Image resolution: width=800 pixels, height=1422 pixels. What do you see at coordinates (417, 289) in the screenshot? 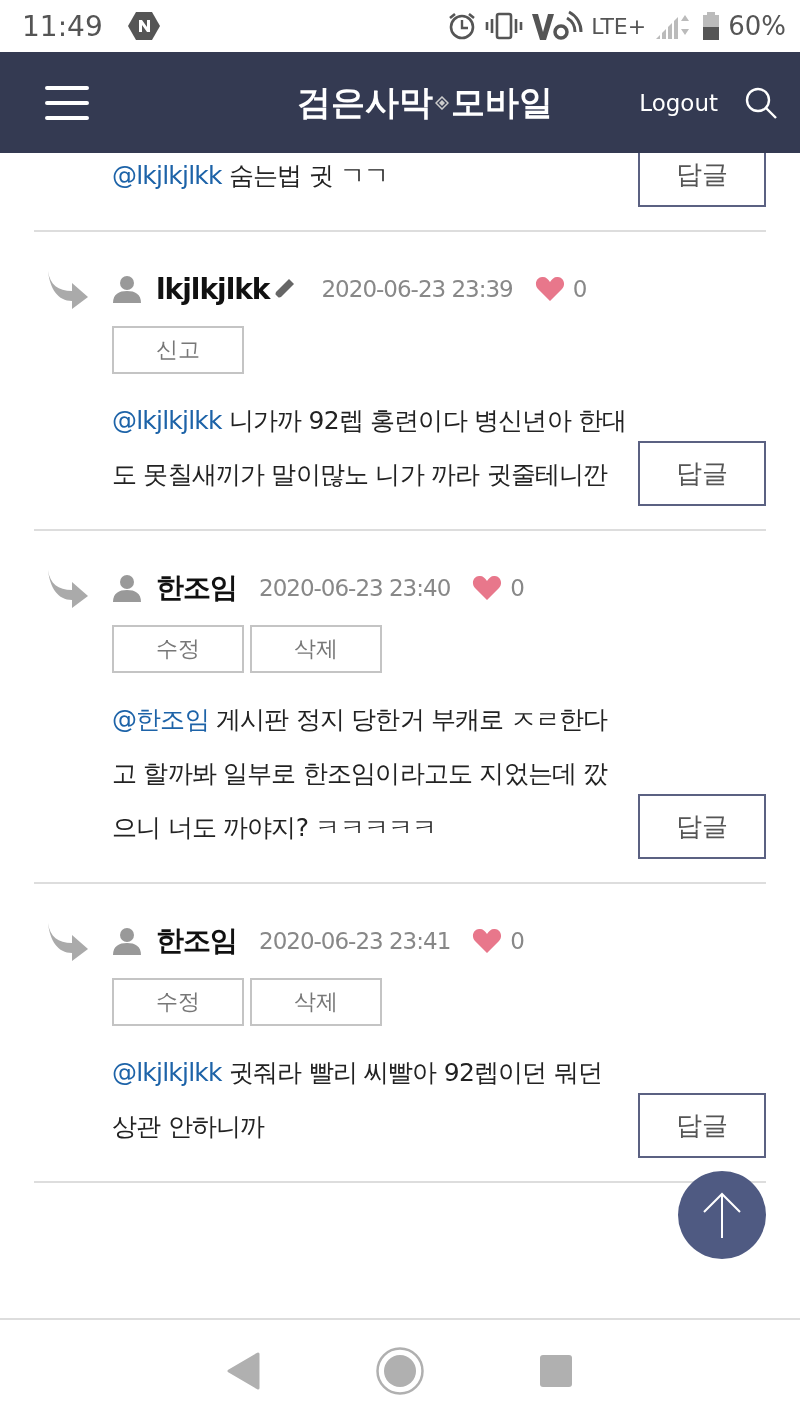
I see `comment-date: 2020-06-23 23:39` at bounding box center [417, 289].